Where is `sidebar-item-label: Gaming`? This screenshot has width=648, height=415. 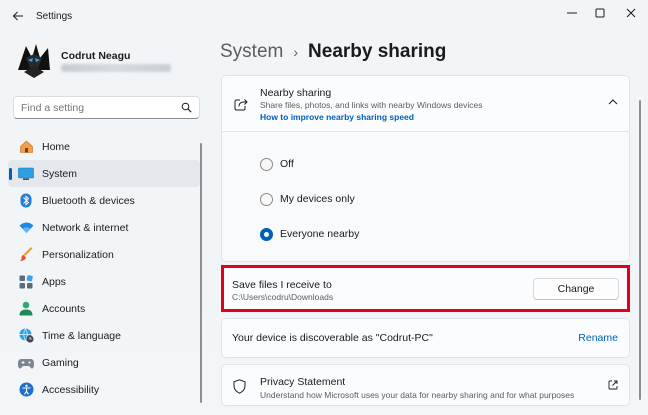
sidebar-item-label: Gaming is located at coordinates (60, 362).